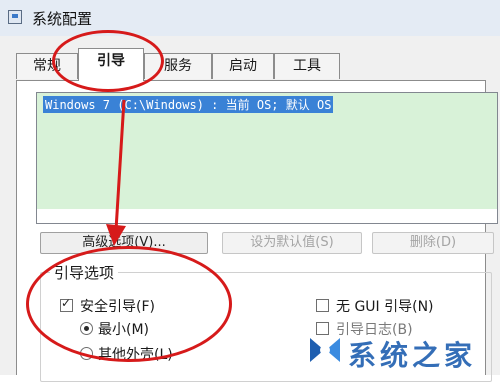 This screenshot has height=382, width=500. What do you see at coordinates (412, 355) in the screenshot?
I see `watermark-text: 系统之家` at bounding box center [412, 355].